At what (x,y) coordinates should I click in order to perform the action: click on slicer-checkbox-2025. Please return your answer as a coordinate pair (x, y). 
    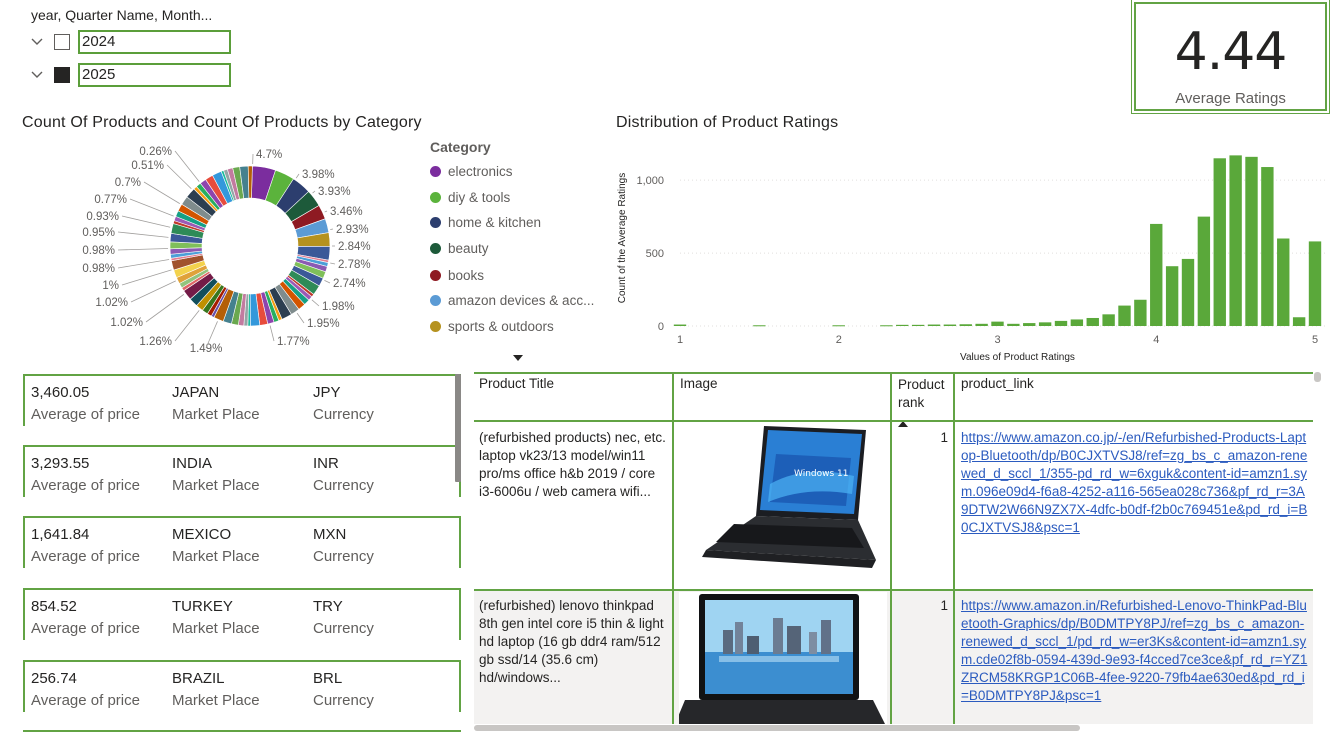
    Looking at the image, I should click on (62, 75).